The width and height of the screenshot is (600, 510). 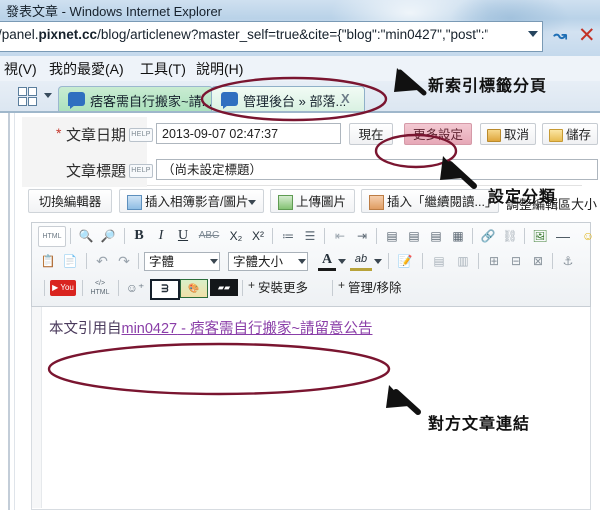 What do you see at coordinates (141, 171) in the screenshot?
I see `help-chip-title: HELP` at bounding box center [141, 171].